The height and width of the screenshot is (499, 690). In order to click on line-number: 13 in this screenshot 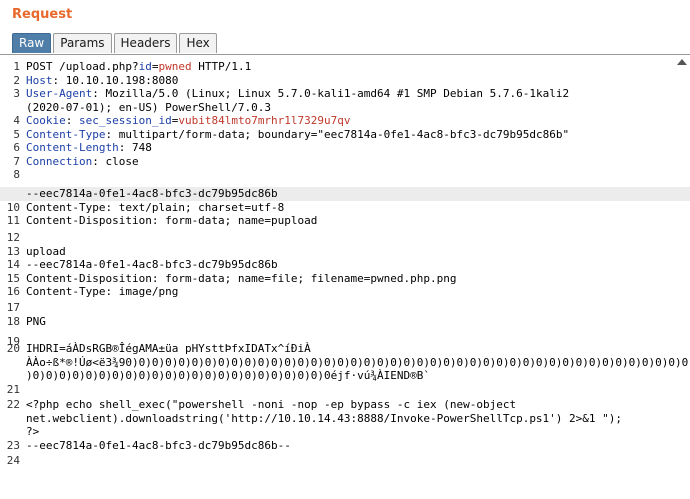, I will do `click(13, 251)`.